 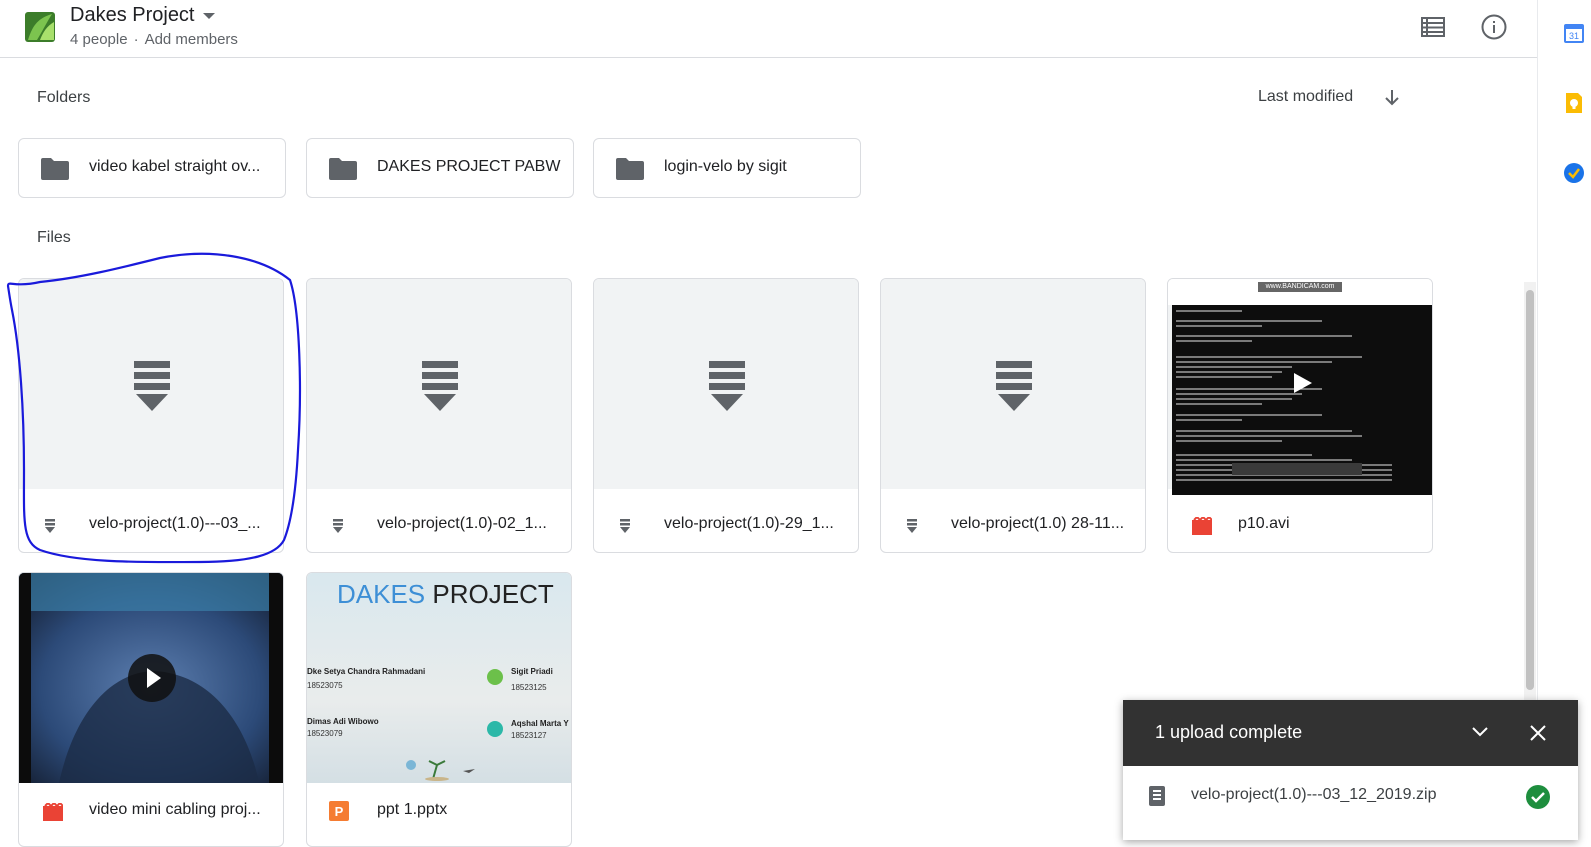 I want to click on list-view-icon, so click(x=1433, y=27).